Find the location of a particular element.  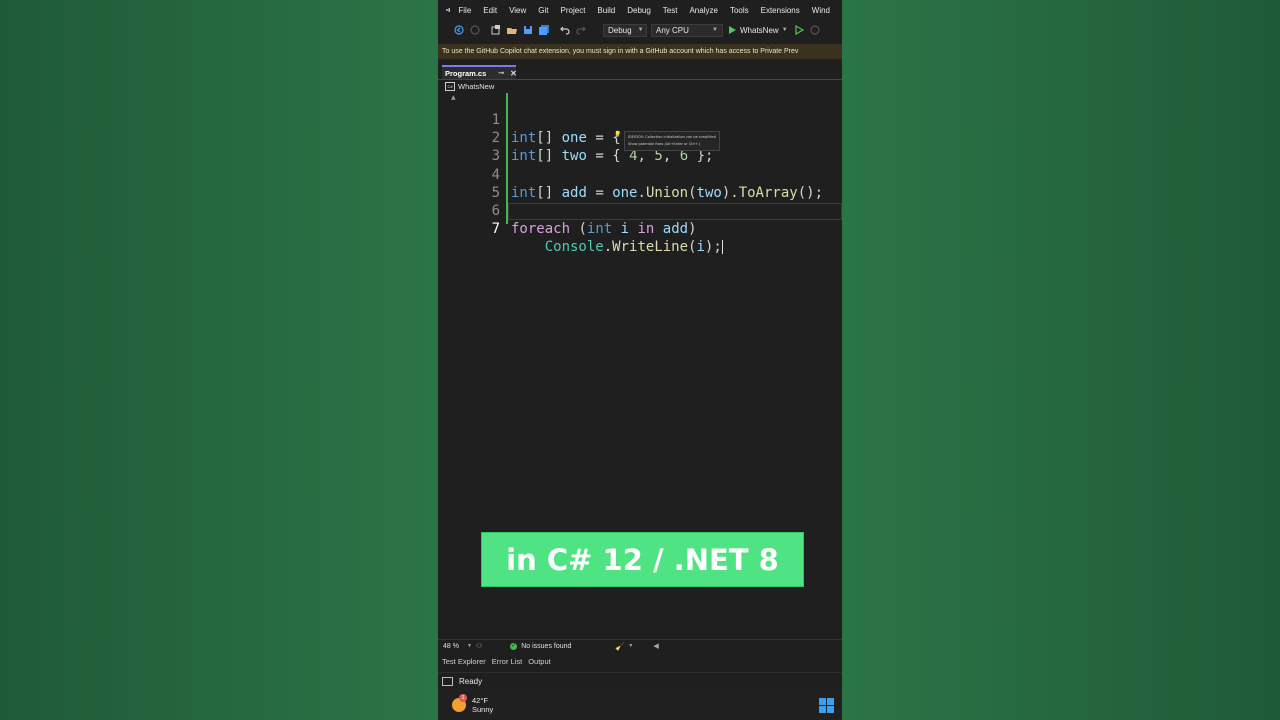

code-line: 2 int[] two = { 4, 5, 6 }; is located at coordinates (640, 137).